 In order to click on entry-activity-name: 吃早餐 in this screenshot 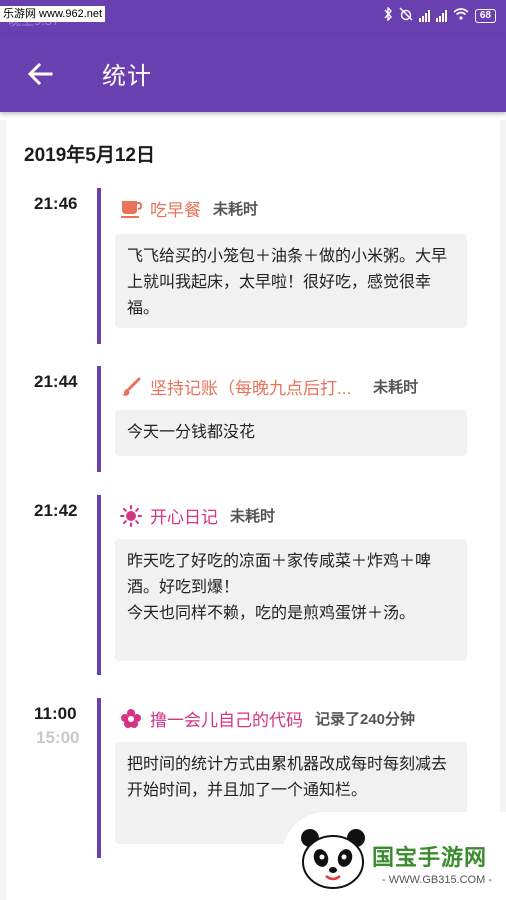, I will do `click(175, 210)`.